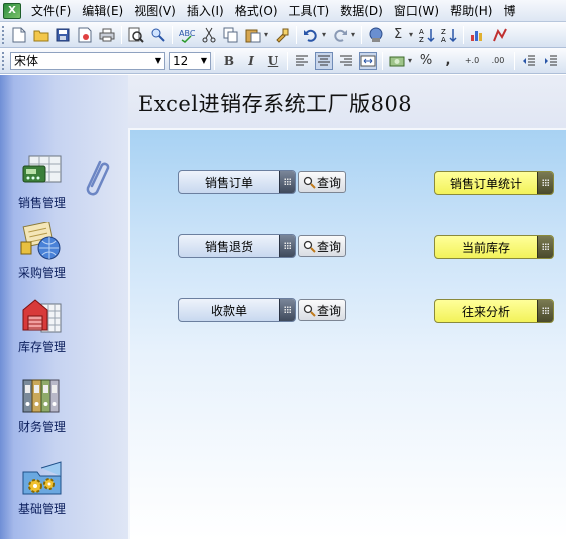  I want to click on sales-order-query-button: 查询, so click(322, 182).